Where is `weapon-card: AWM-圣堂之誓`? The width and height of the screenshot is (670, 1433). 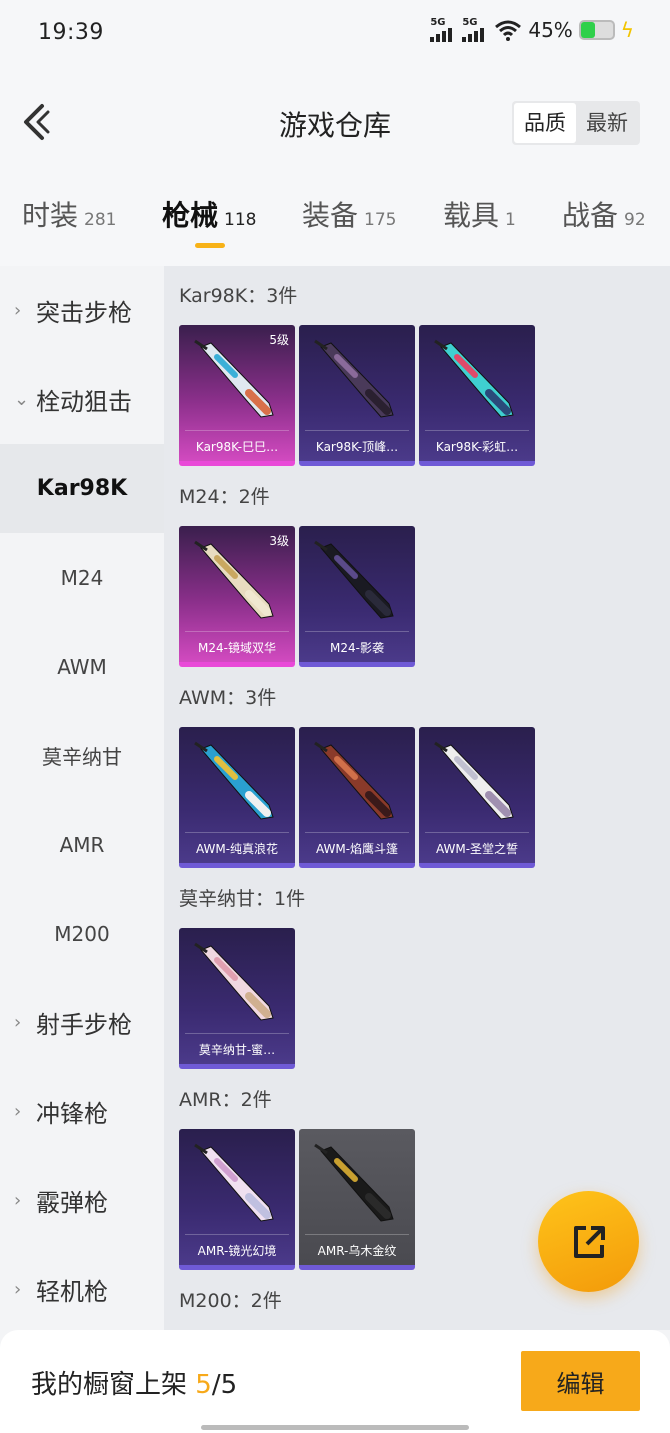 weapon-card: AWM-圣堂之誓 is located at coordinates (477, 797).